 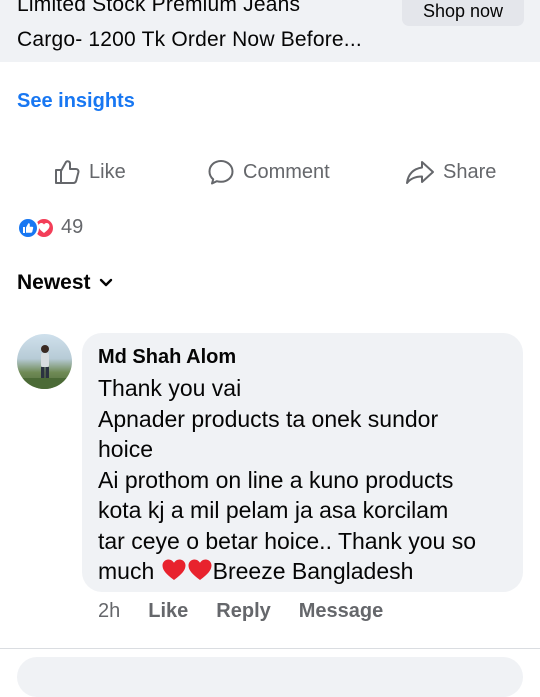 What do you see at coordinates (50, 227) in the screenshot?
I see `reaction-summary: 49` at bounding box center [50, 227].